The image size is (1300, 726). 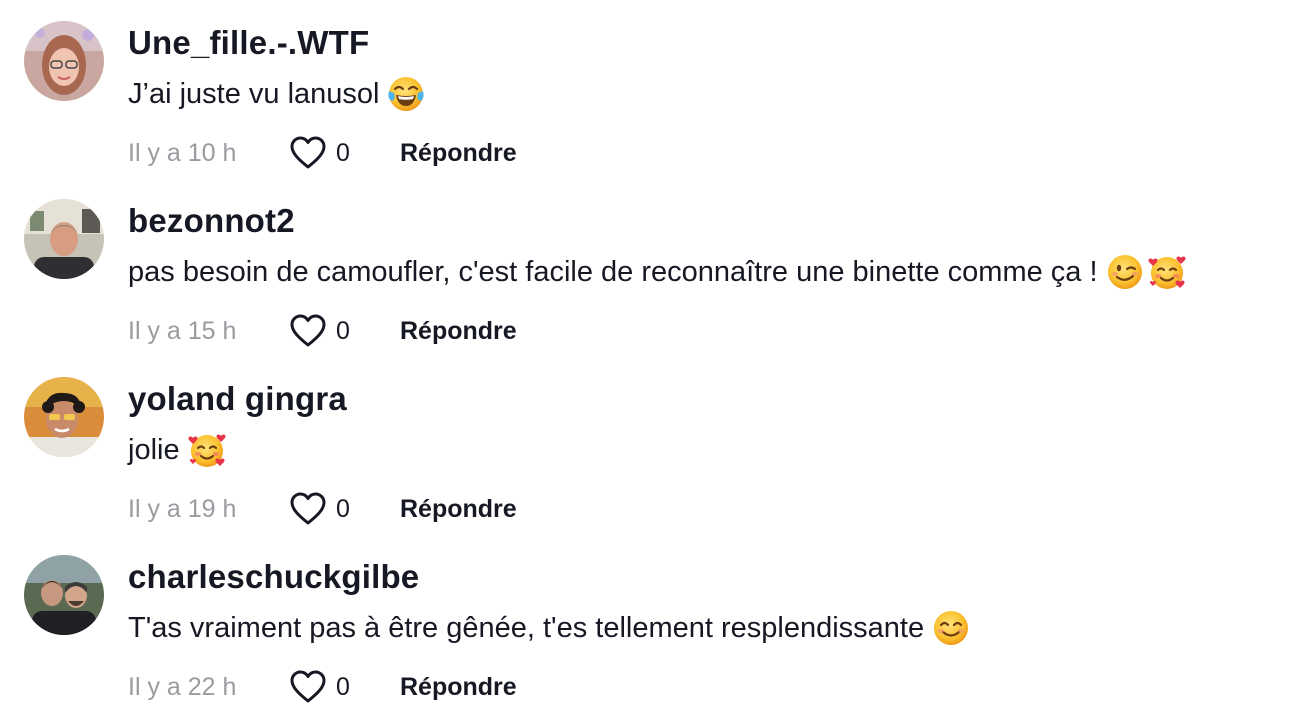 I want to click on username: charleschuckgilbe, so click(x=273, y=577).